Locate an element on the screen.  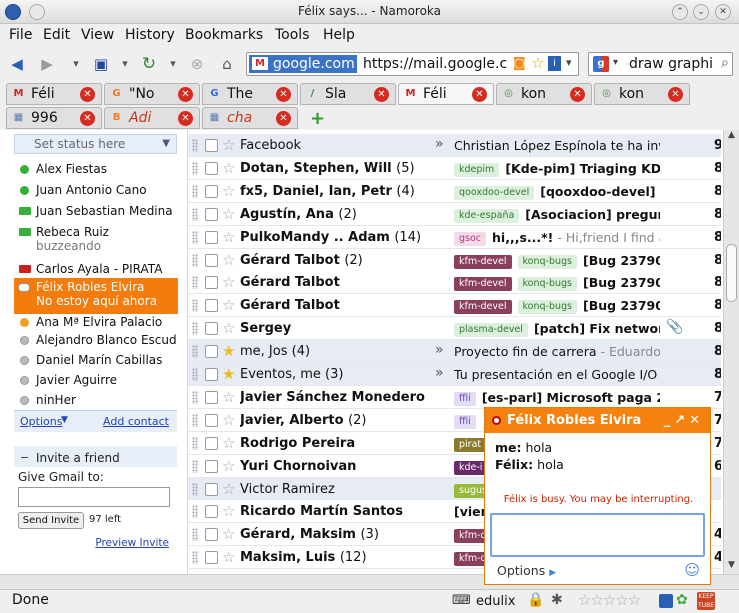
contact-item: Daniel Marín Cabillas is located at coordinates (96, 362).